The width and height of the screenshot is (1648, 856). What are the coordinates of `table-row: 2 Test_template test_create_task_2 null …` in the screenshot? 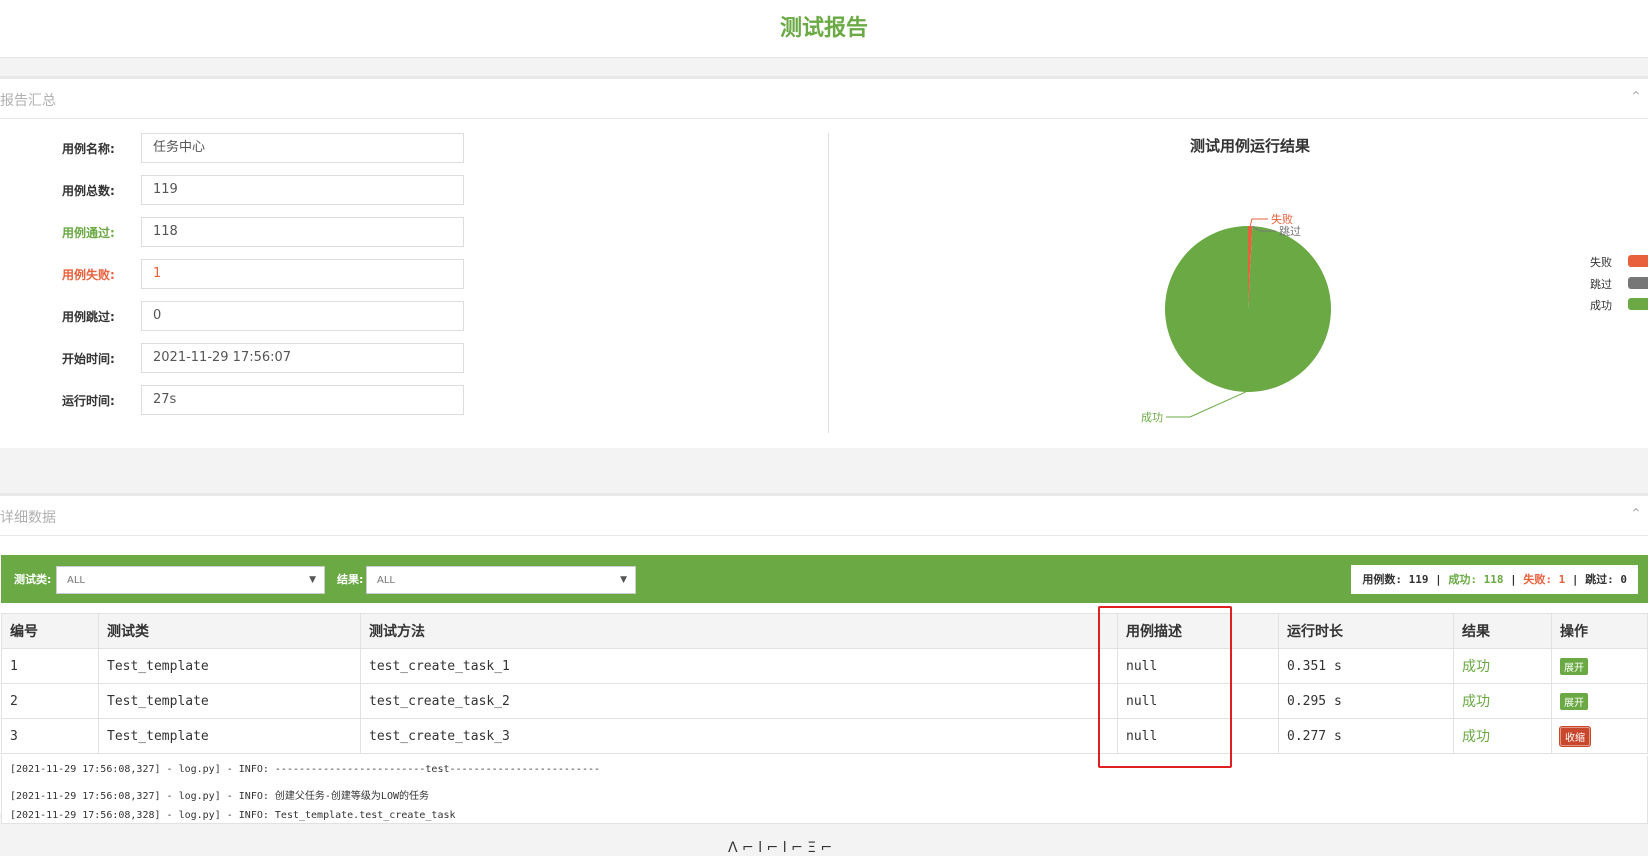 It's located at (824, 701).